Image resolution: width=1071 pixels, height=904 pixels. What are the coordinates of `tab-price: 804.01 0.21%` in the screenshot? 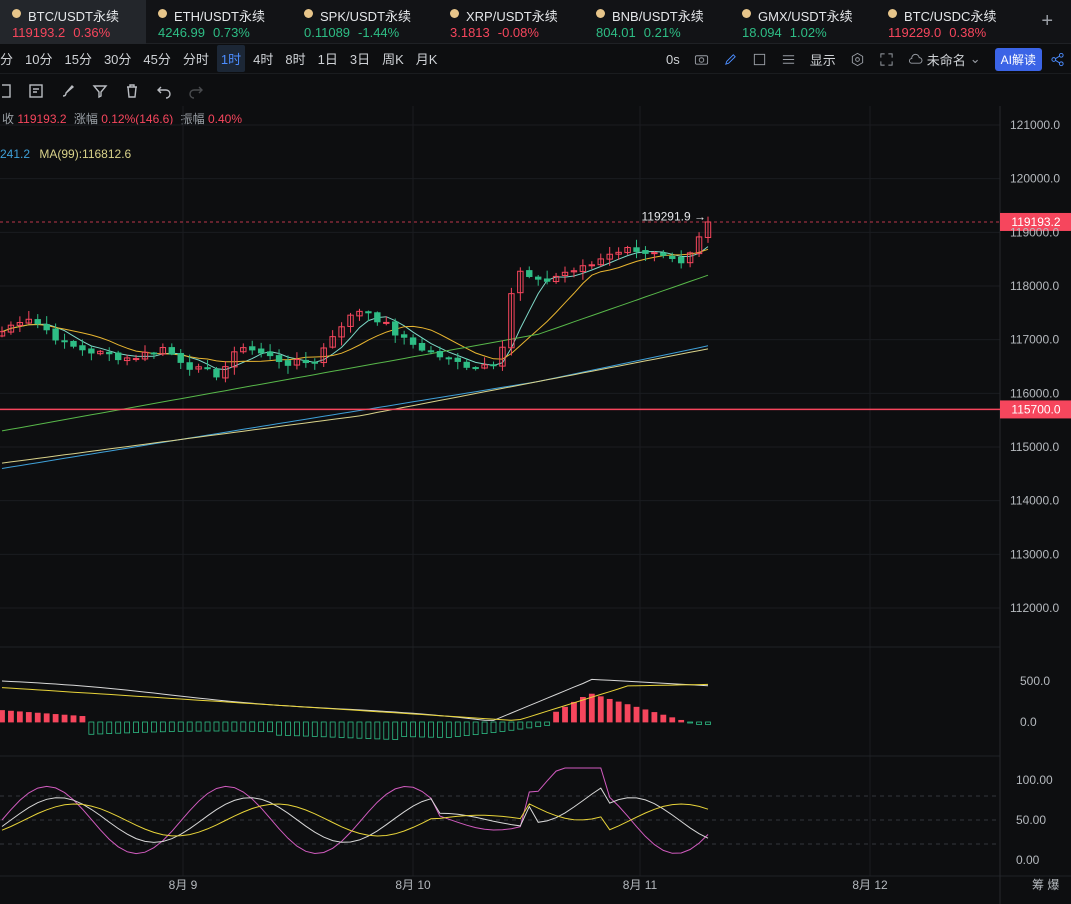 It's located at (638, 32).